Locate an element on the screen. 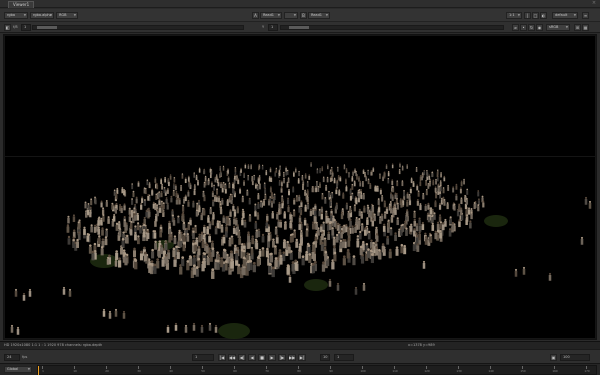 The height and width of the screenshot is (375, 600). close-icon: × is located at coordinates (594, 4).